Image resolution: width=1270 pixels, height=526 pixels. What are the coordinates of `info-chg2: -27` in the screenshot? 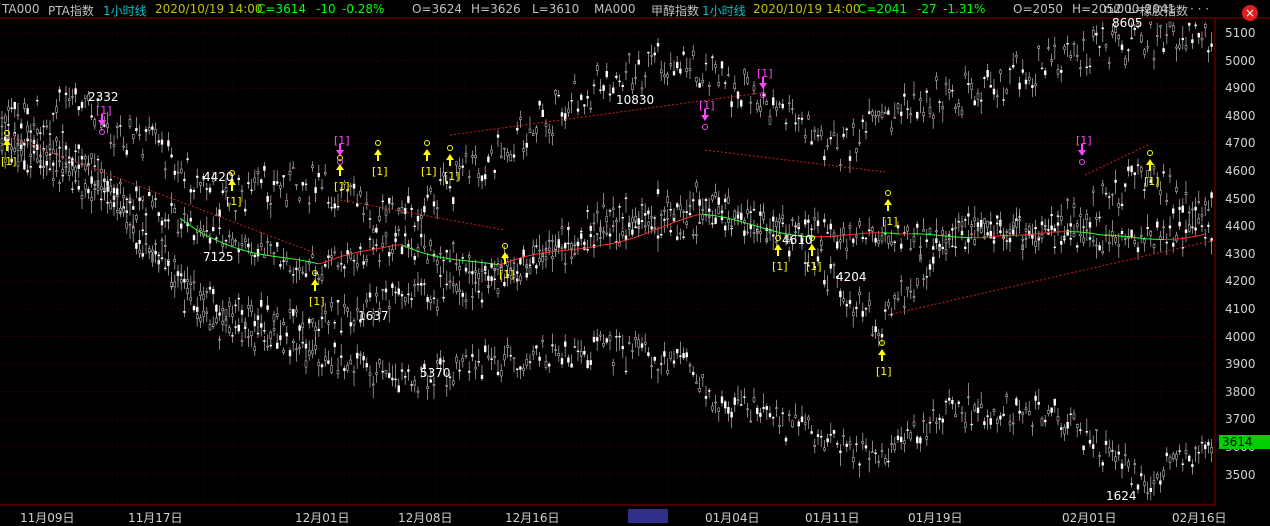 It's located at (927, 9).